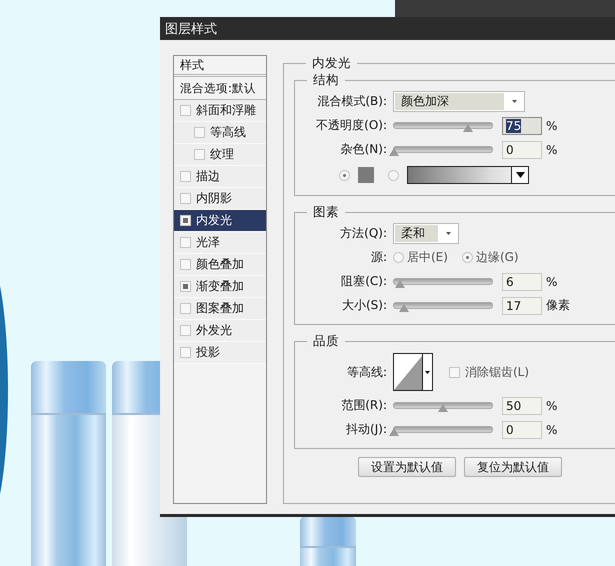 The height and width of the screenshot is (566, 615). Describe the element at coordinates (220, 199) in the screenshot. I see `list-item: 内阴影` at that location.